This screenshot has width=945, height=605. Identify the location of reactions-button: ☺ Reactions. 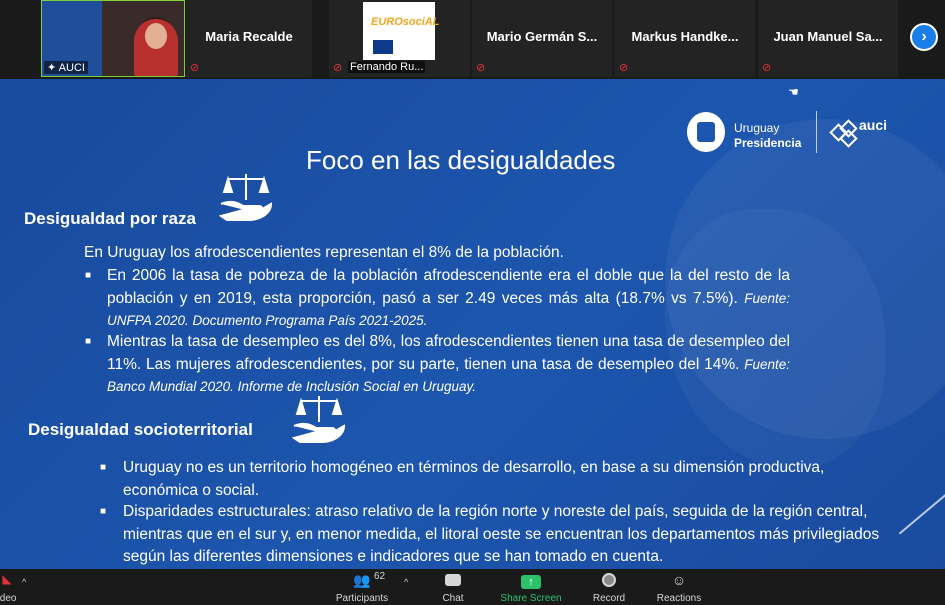
(679, 587).